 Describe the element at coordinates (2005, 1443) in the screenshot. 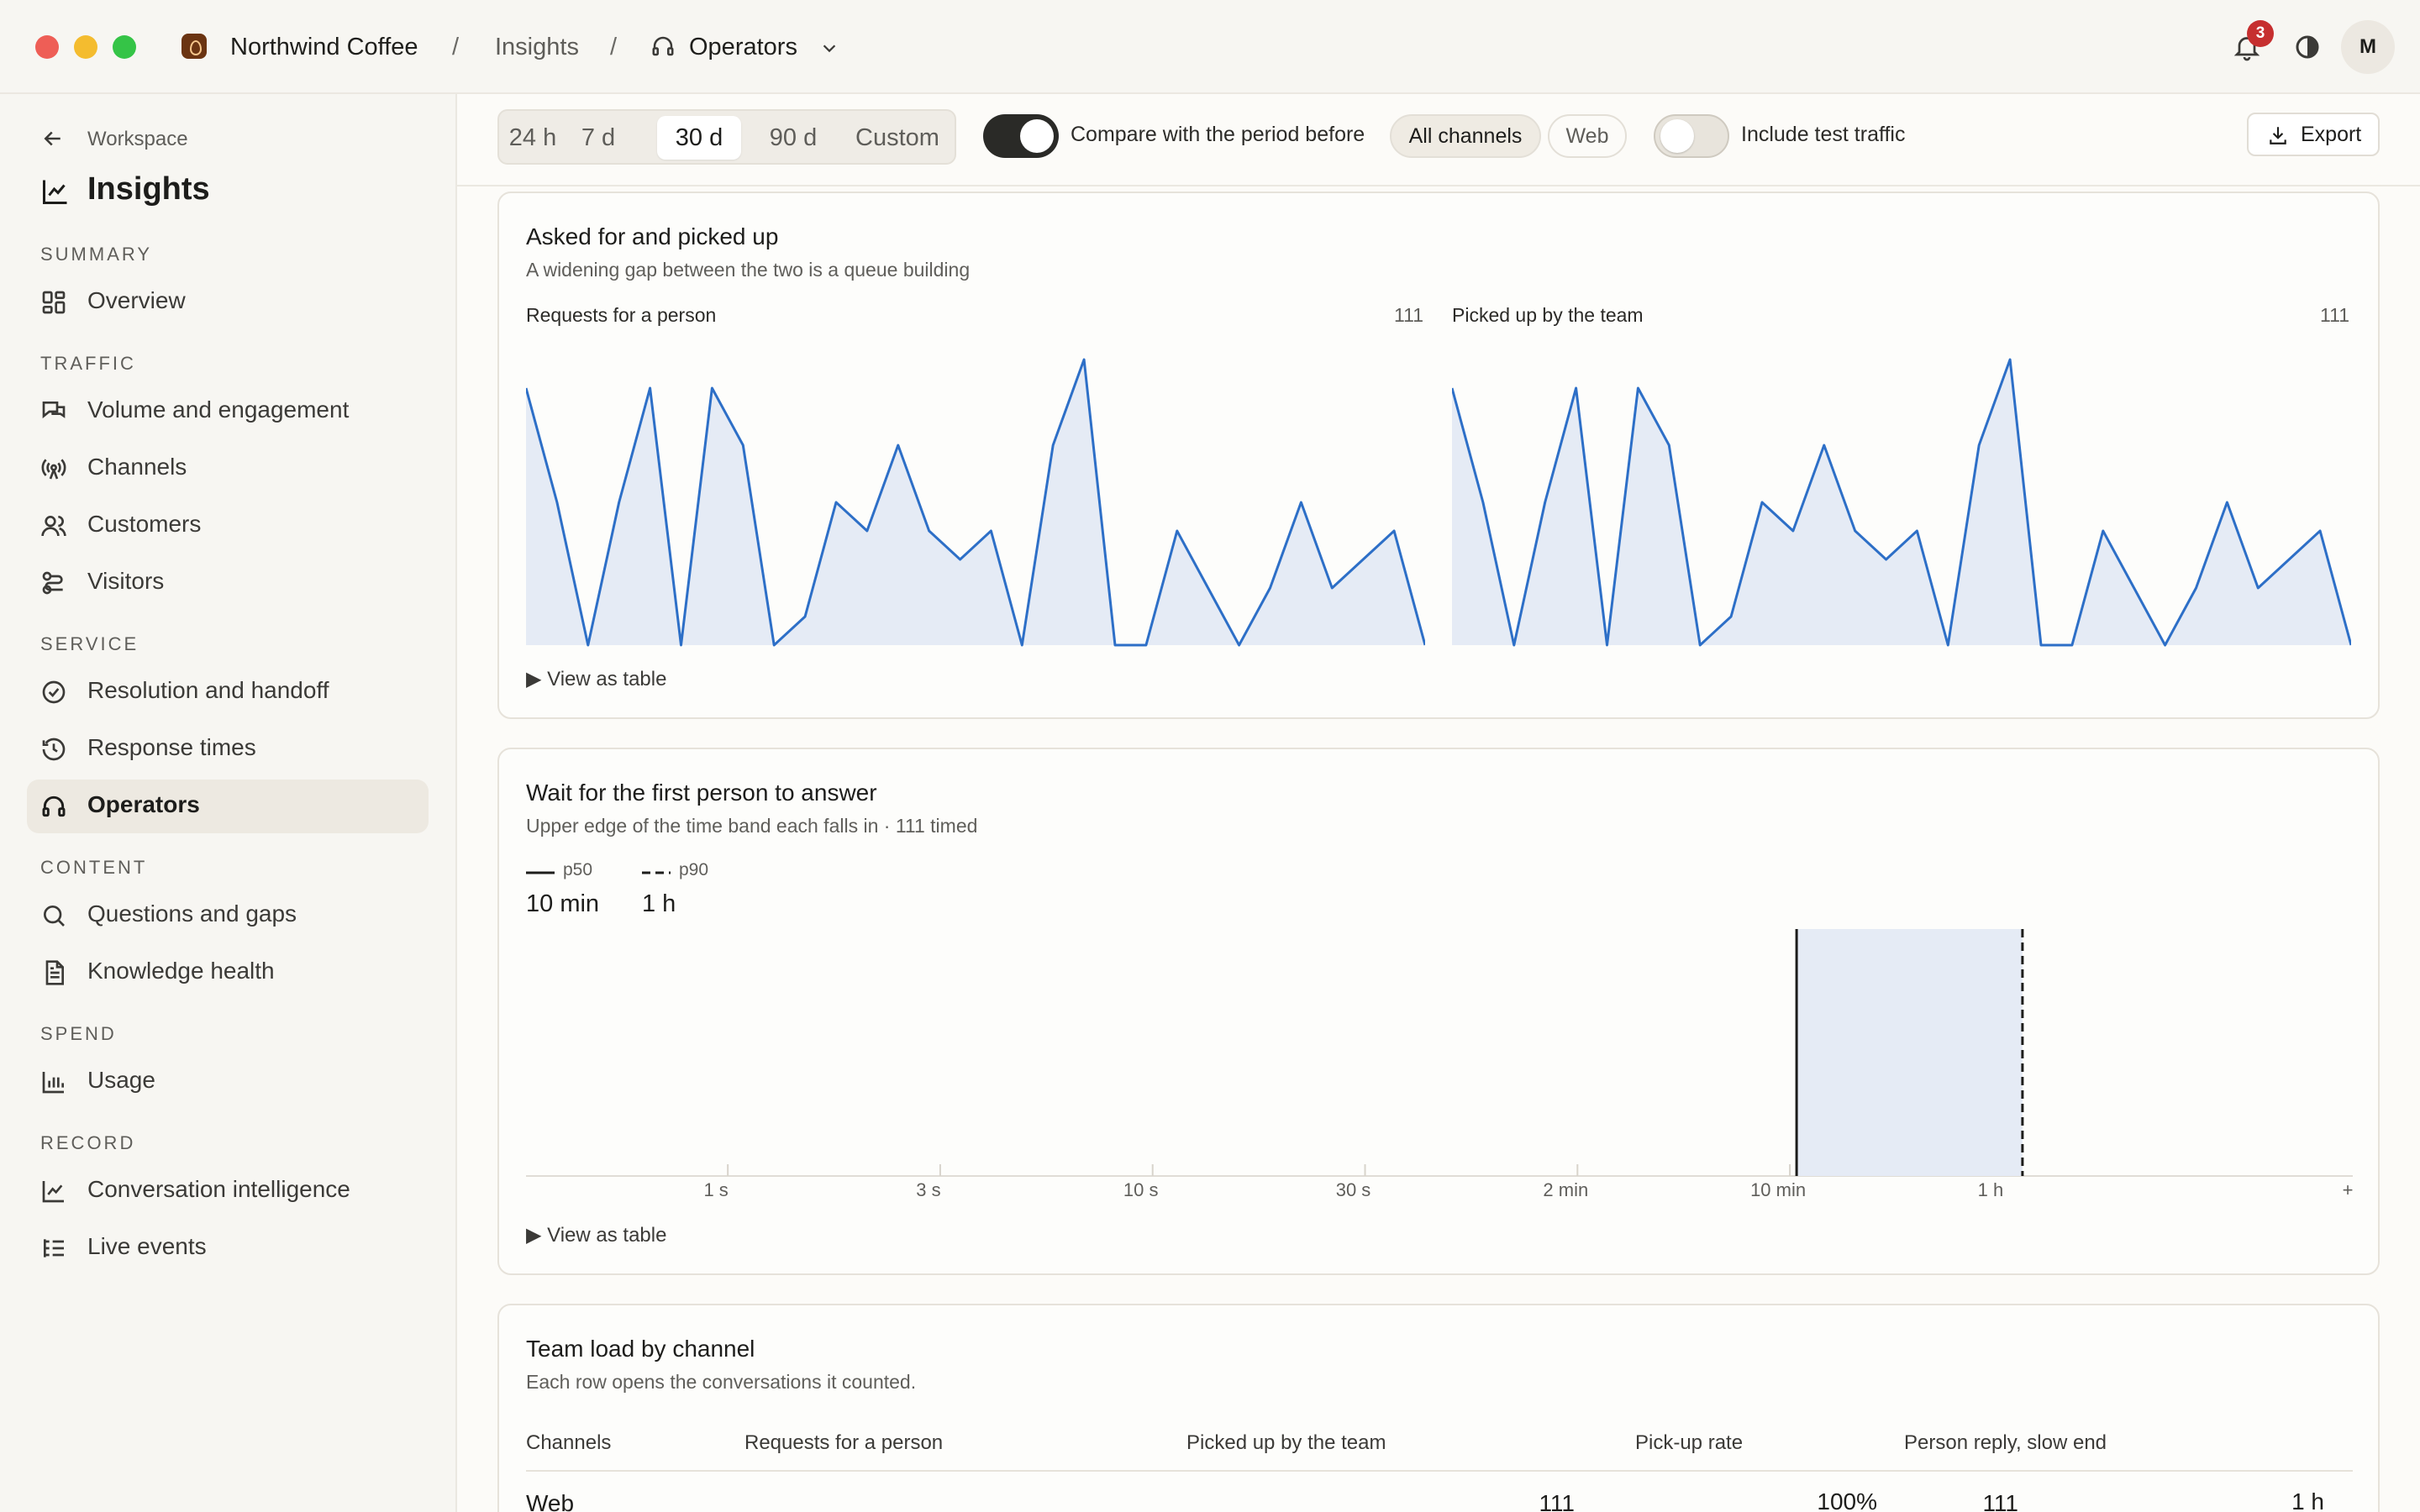

I see `column-header-slow-end: Person reply, slow end` at that location.